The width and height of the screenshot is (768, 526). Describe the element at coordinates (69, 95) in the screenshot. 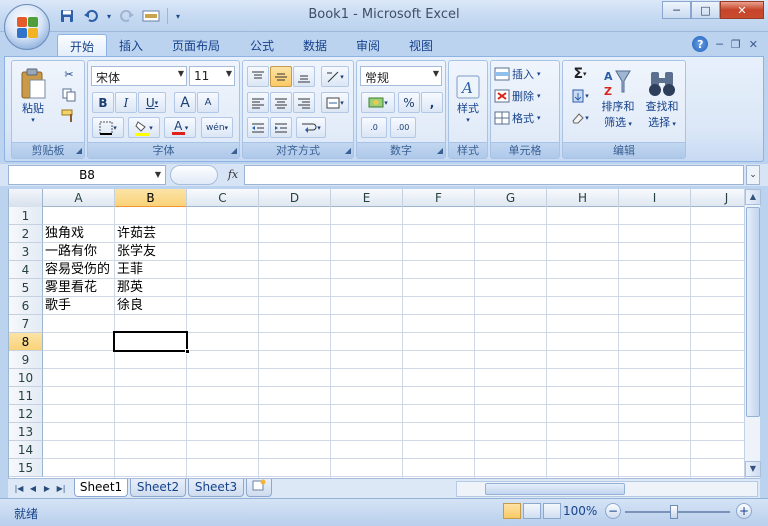

I see `copy-icon` at that location.